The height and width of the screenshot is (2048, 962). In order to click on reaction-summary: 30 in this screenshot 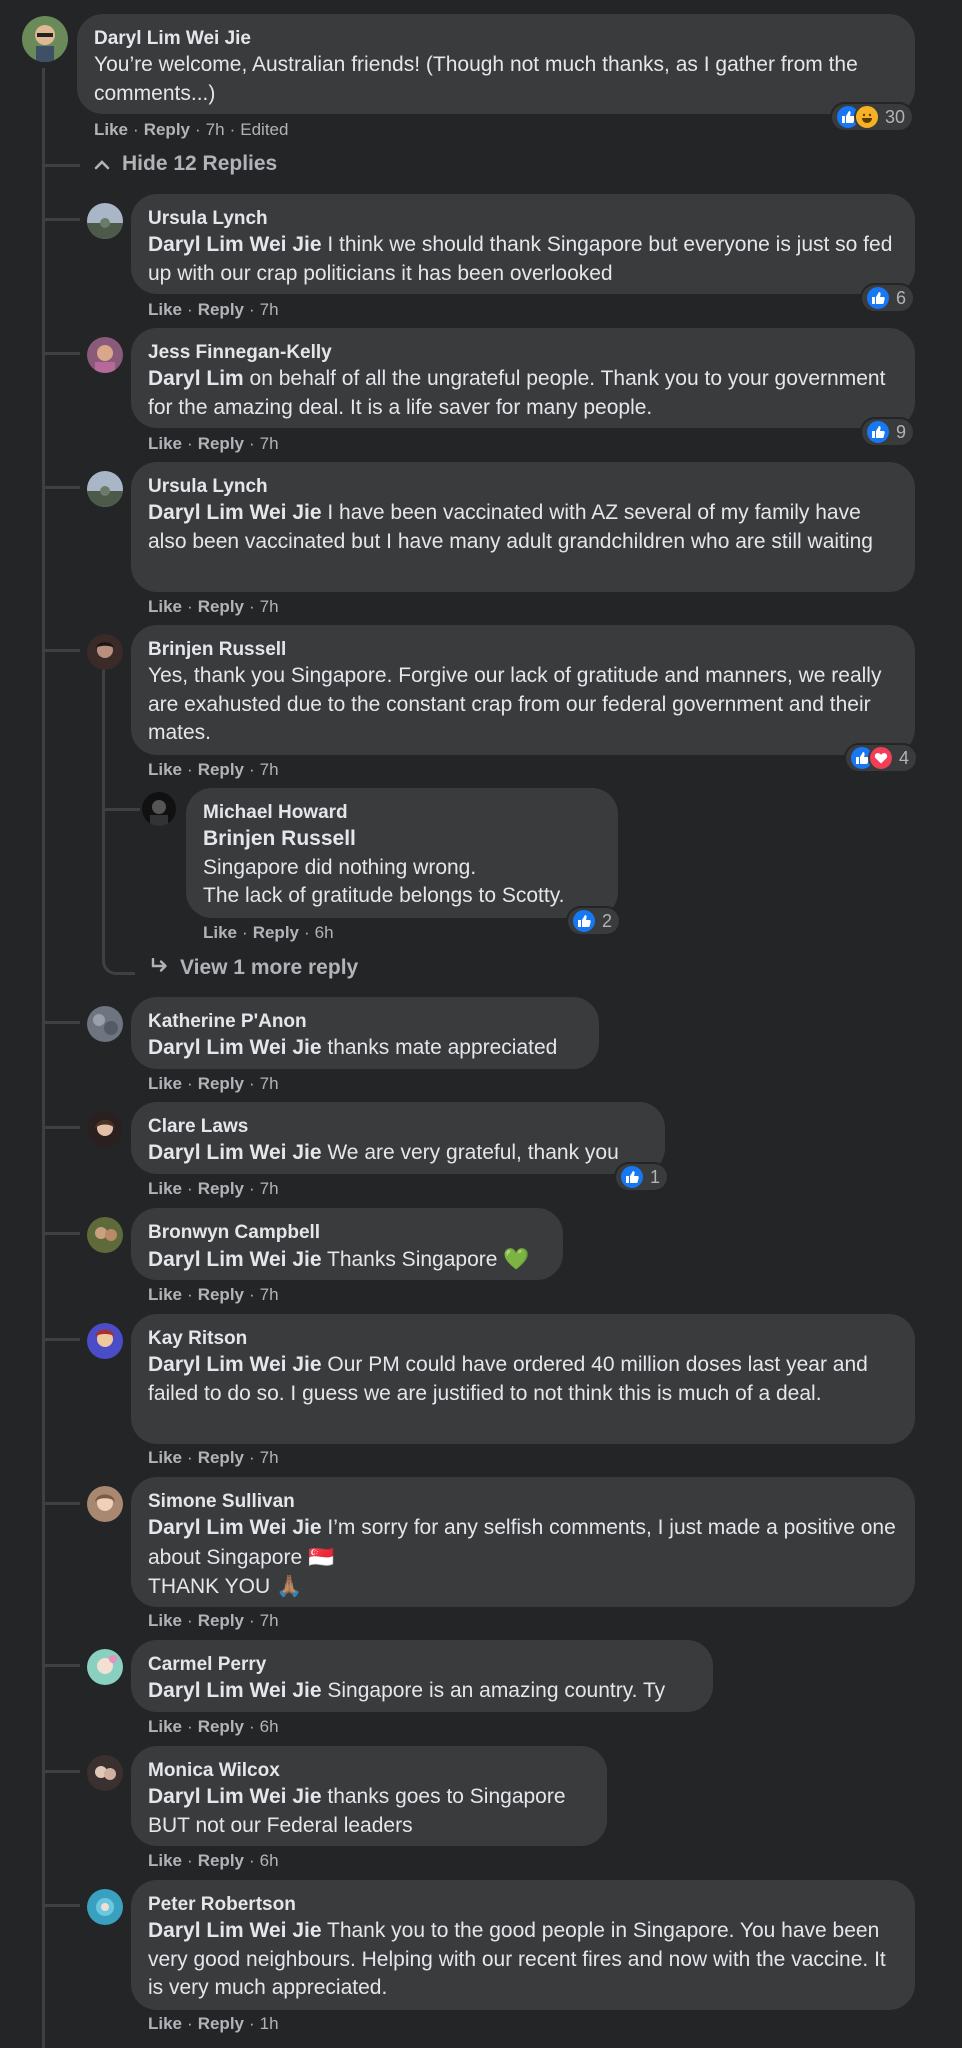, I will do `click(872, 117)`.